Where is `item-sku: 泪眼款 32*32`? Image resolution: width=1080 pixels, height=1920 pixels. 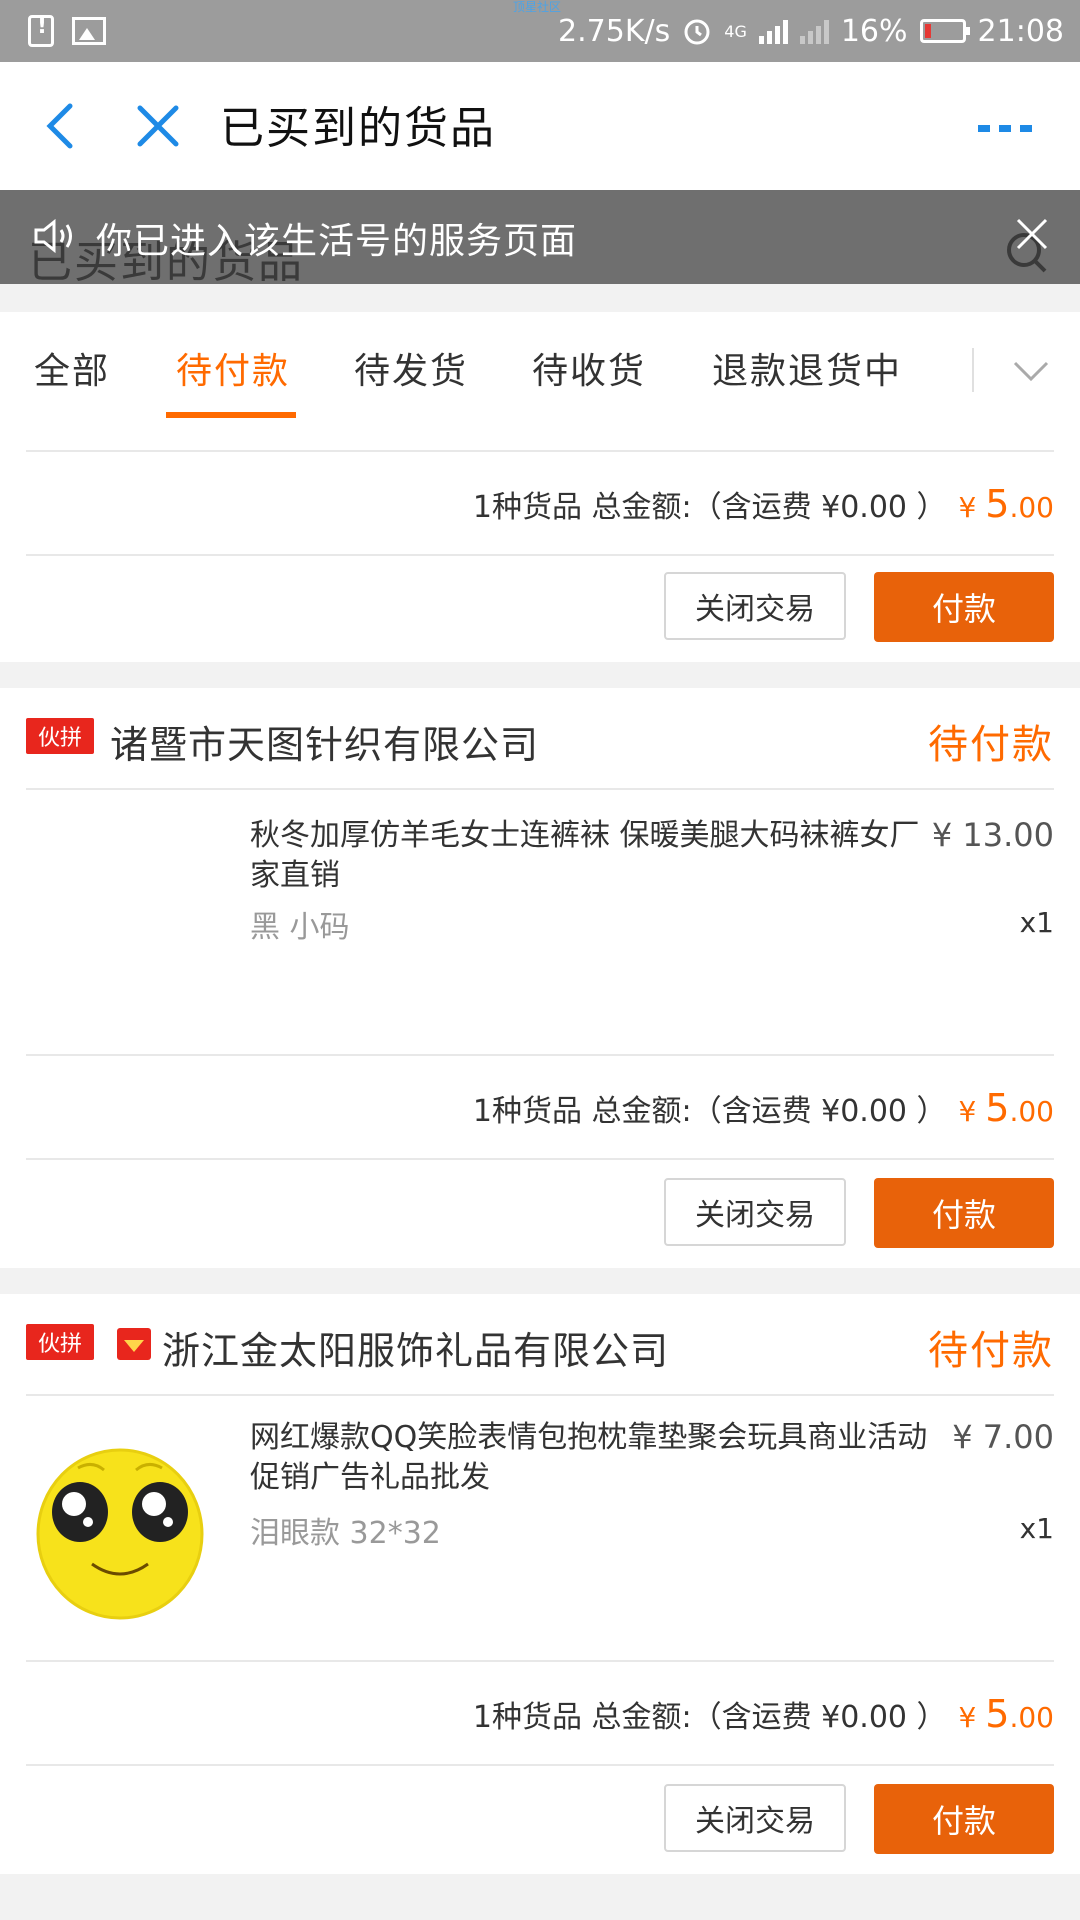
item-sku: 泪眼款 32*32 is located at coordinates (345, 1533).